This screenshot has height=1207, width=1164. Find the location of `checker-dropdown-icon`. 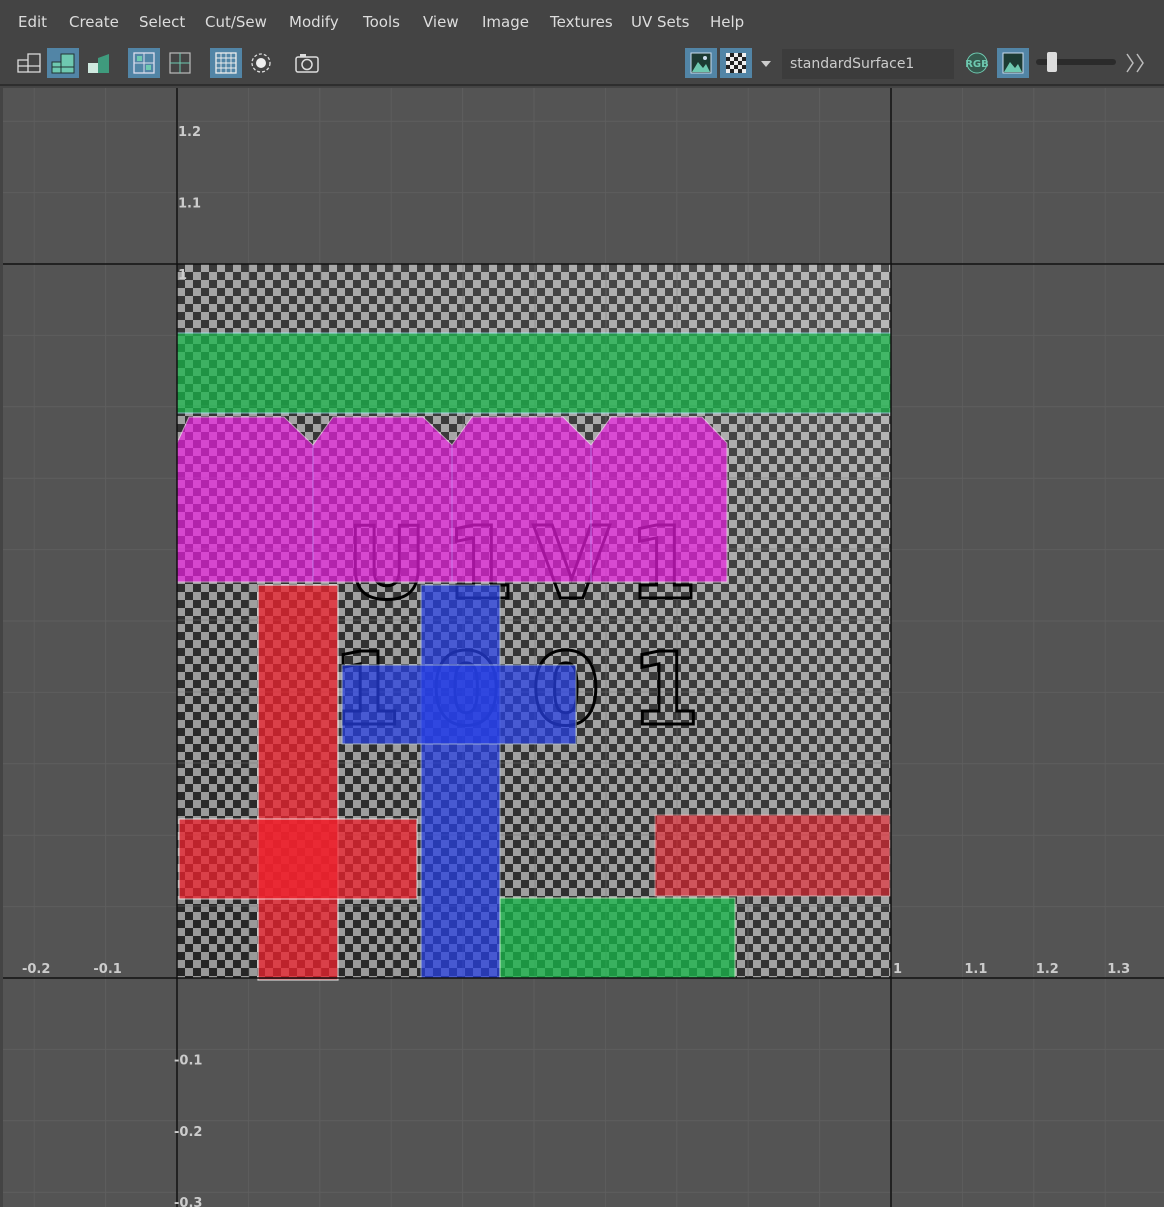

checker-dropdown-icon is located at coordinates (766, 63).